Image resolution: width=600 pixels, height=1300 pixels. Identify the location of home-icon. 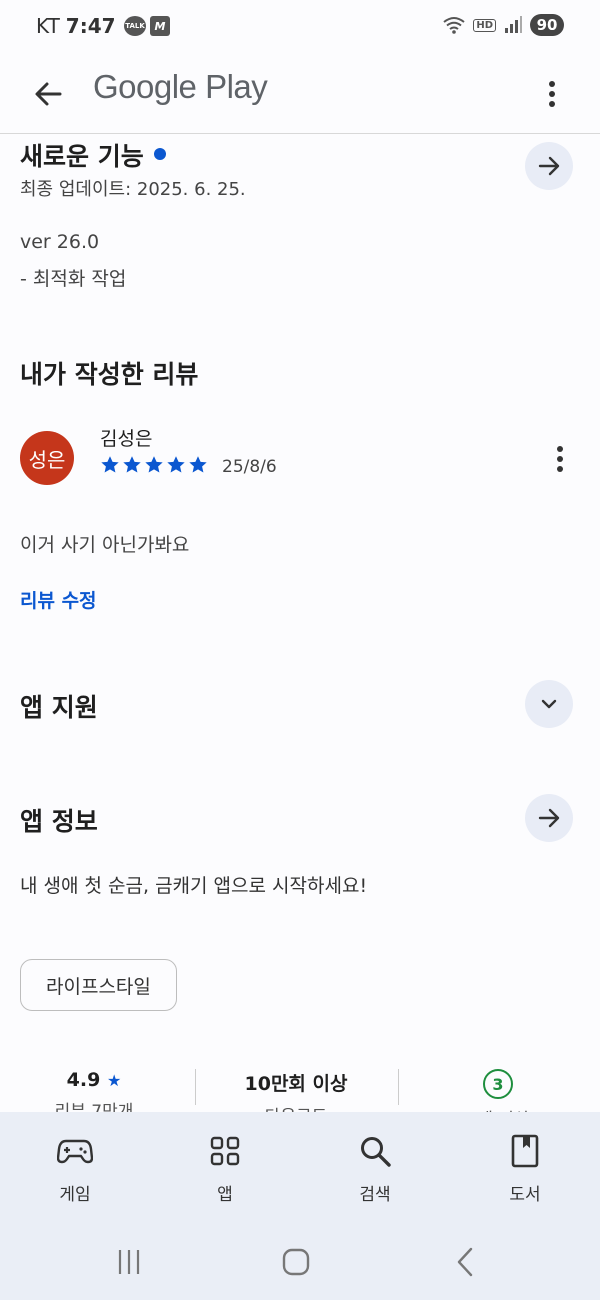
(296, 1262).